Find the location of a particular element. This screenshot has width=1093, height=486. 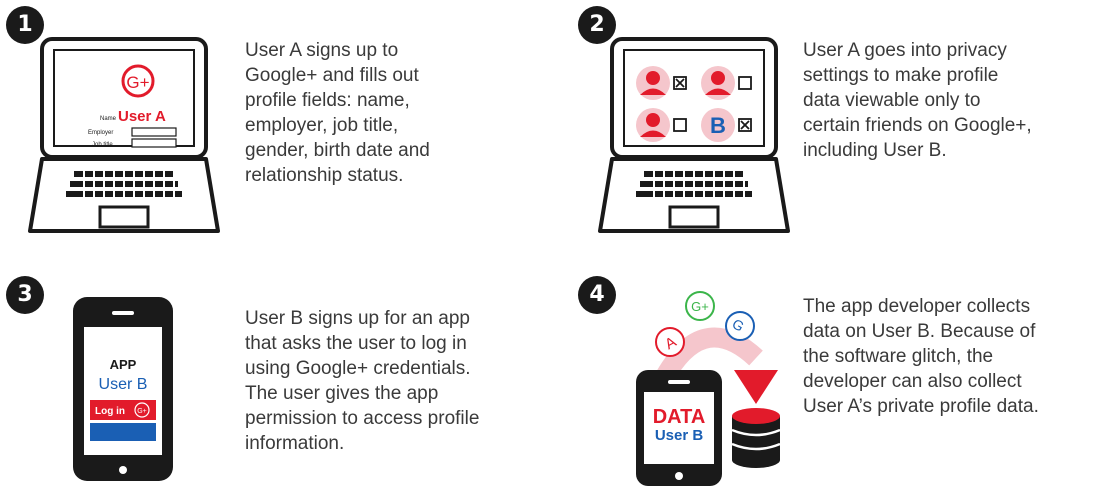

checkbox-checked-b is located at coordinates (745, 125).